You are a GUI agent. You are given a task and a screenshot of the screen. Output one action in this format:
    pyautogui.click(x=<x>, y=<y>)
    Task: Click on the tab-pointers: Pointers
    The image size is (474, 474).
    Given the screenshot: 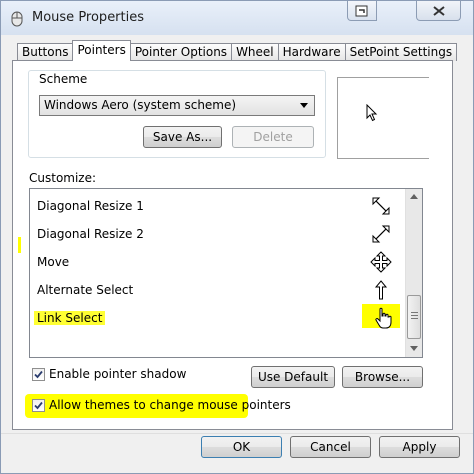 What is the action you would take?
    pyautogui.click(x=101, y=50)
    